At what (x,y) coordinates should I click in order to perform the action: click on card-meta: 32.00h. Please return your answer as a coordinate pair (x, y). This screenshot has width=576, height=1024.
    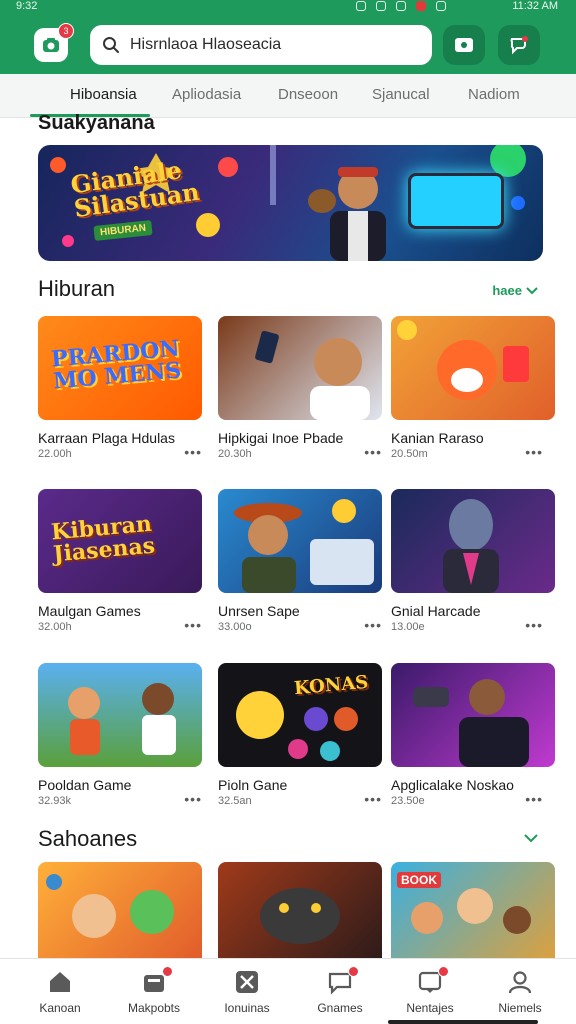
    Looking at the image, I should click on (55, 627).